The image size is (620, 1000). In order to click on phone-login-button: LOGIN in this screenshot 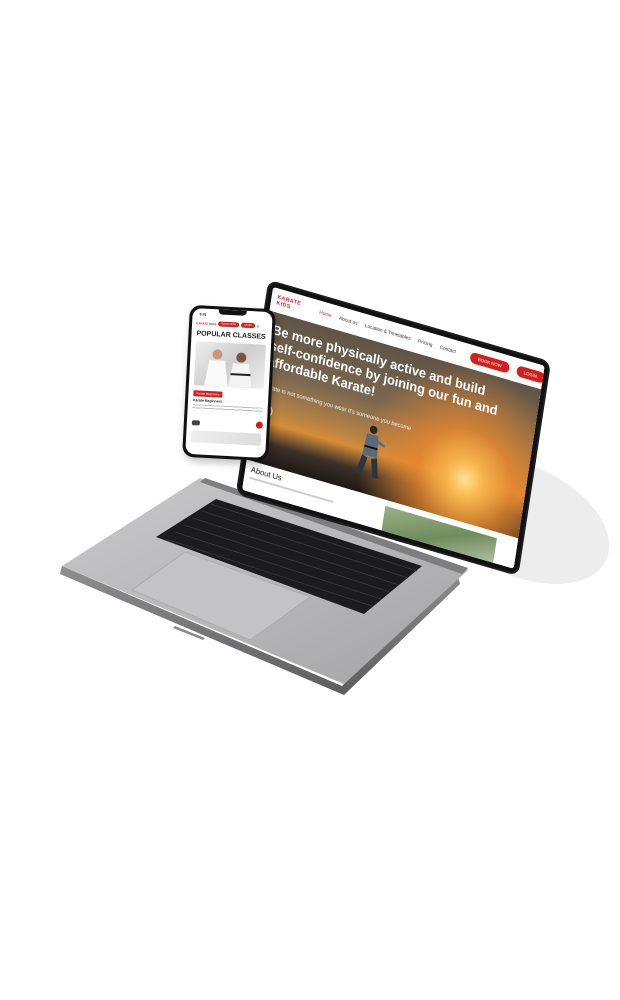, I will do `click(248, 325)`.